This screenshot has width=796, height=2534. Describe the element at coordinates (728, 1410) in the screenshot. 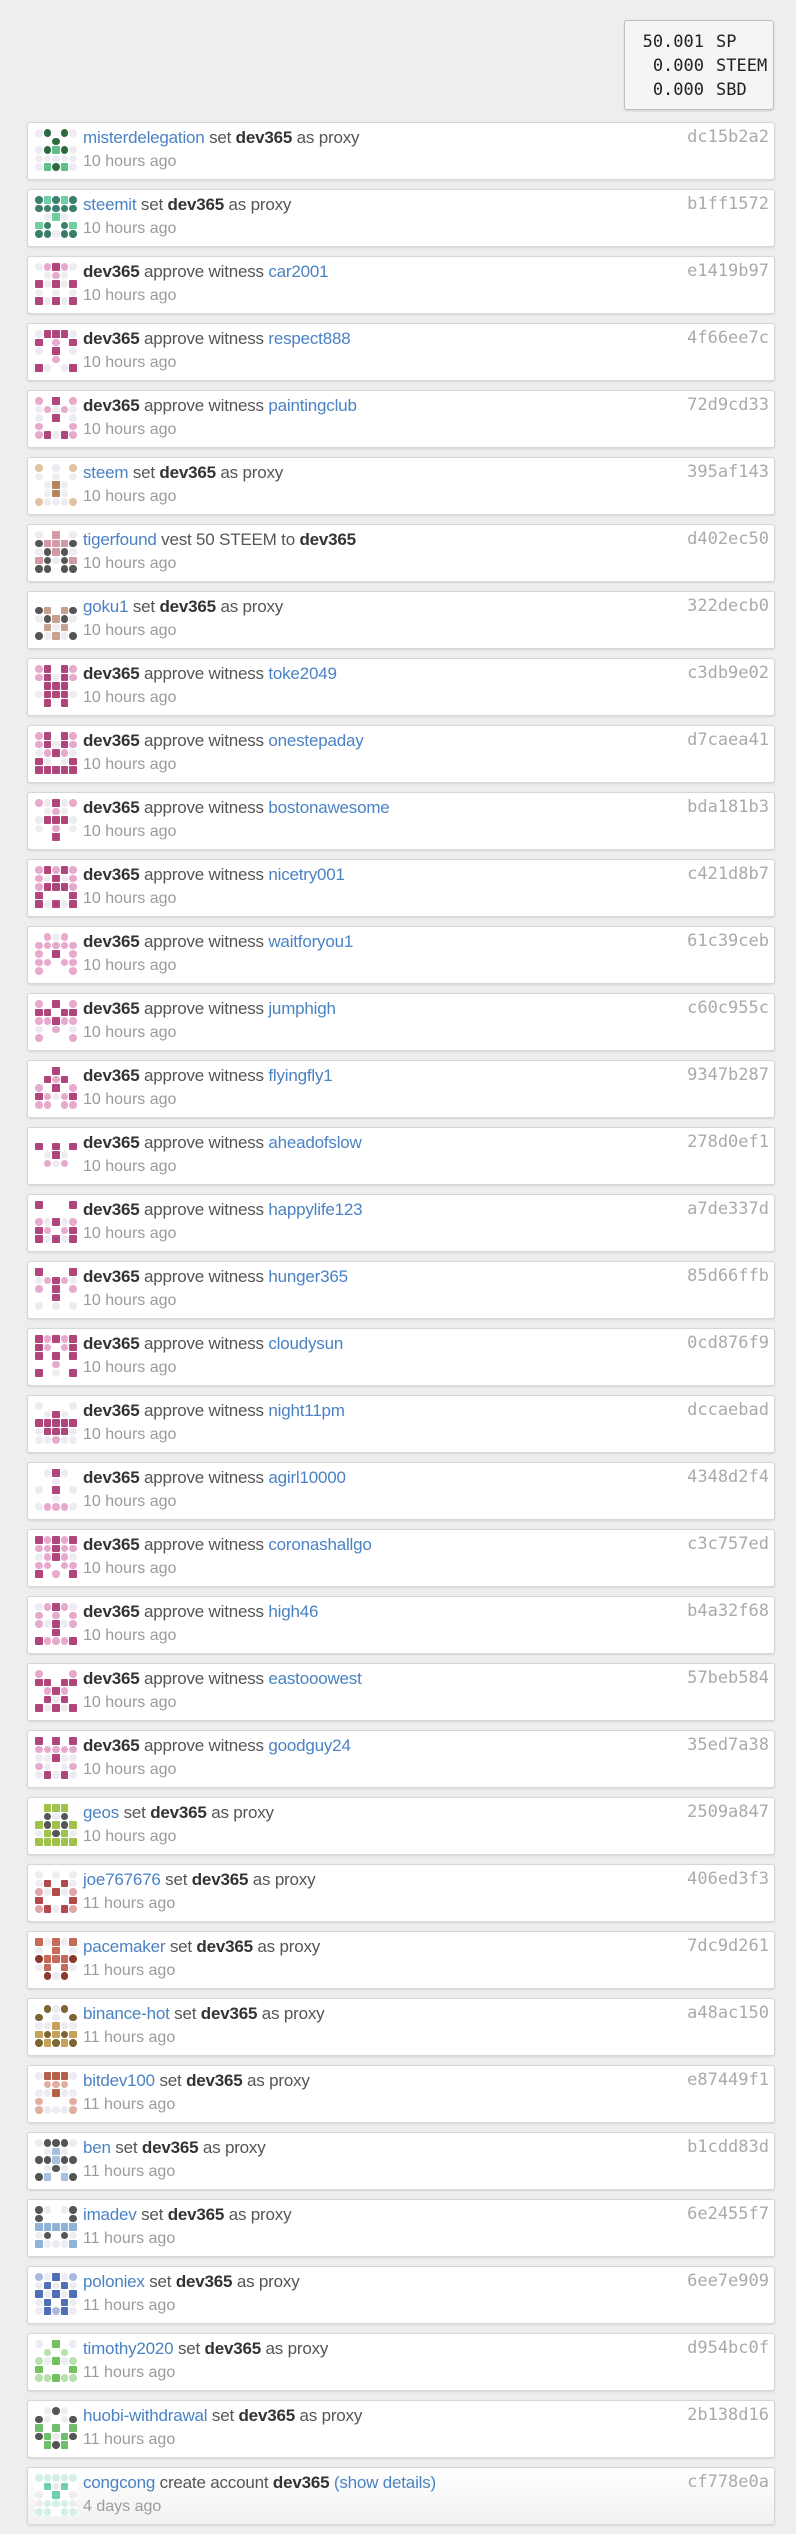

I see `transaction-hash: dccaebad` at that location.